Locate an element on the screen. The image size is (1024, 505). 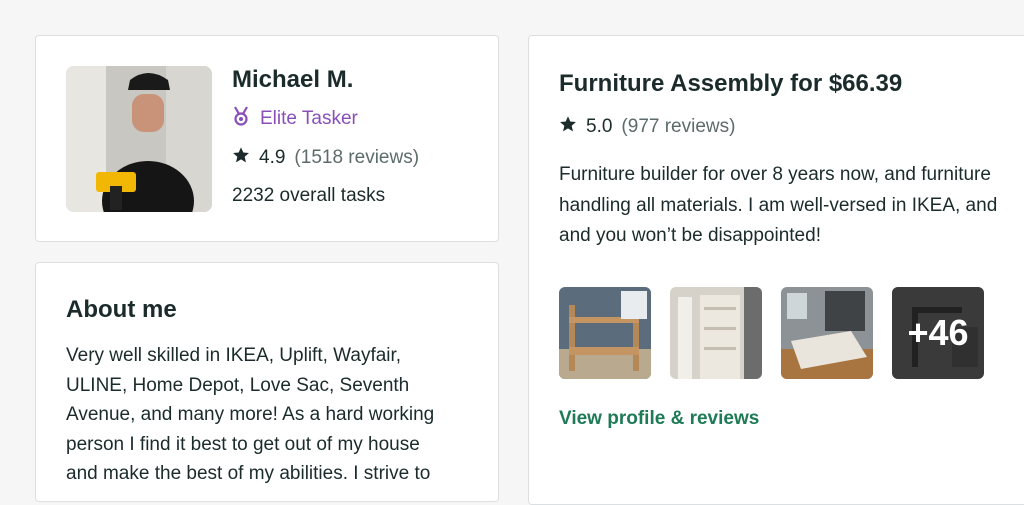
work-photo-more: +46 is located at coordinates (938, 333).